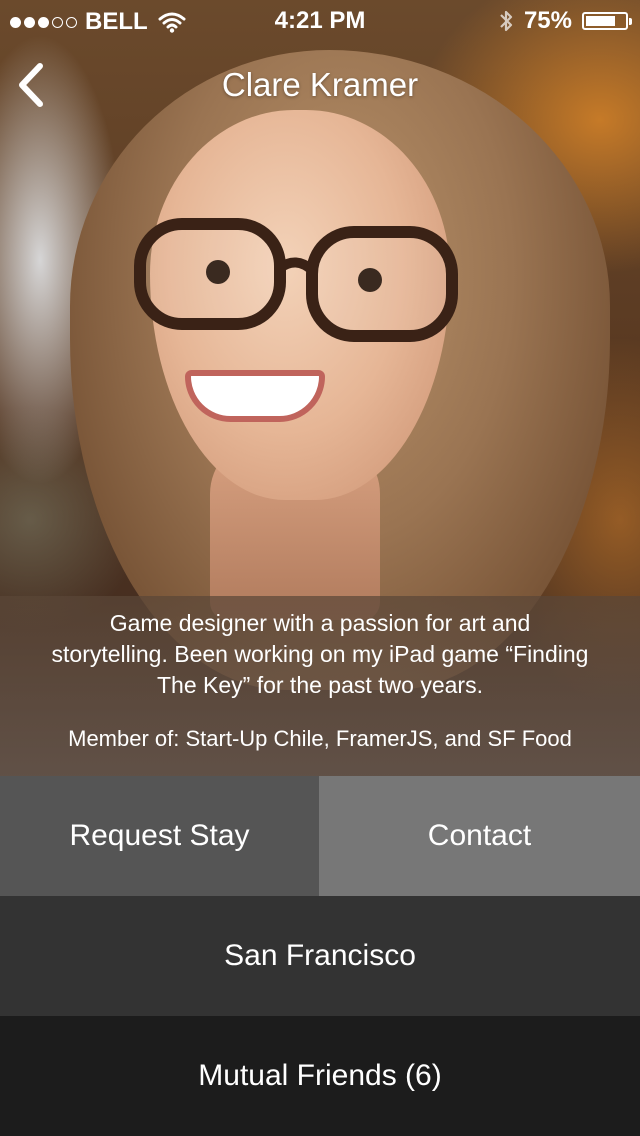 The image size is (640, 1136). I want to click on battery-icon, so click(607, 21).